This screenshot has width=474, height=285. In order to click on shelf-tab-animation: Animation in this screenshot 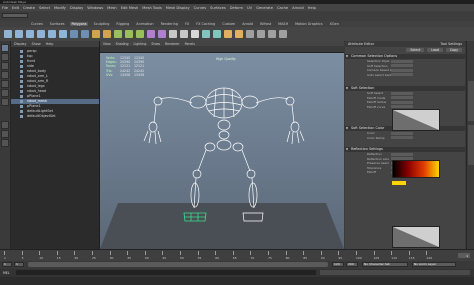, I will do `click(144, 24)`.